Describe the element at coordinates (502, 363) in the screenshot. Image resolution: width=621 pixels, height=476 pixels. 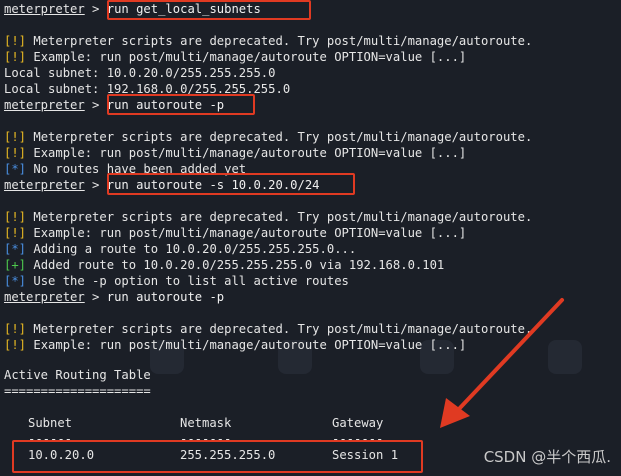
I see `annotation-arrow` at that location.